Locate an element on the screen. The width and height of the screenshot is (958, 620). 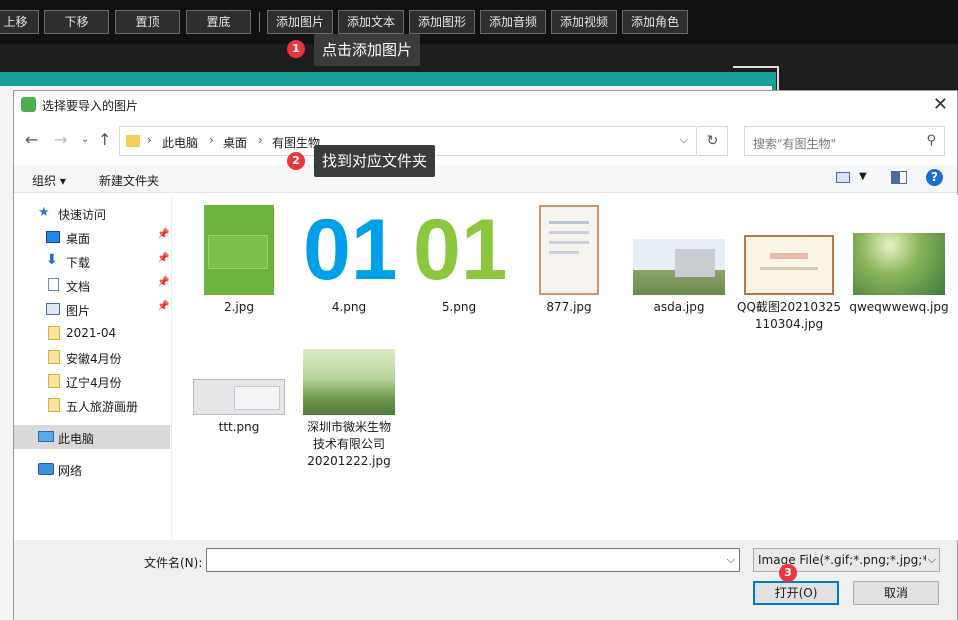
filename-label: 文件名(N): is located at coordinates (173, 563).